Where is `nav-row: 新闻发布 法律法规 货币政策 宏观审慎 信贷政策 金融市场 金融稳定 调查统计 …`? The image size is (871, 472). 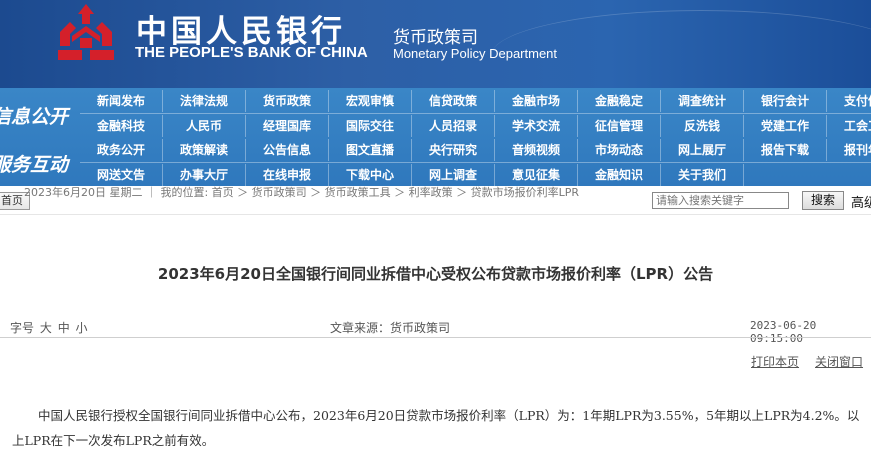 nav-row: 新闻发布 法律法规 货币政策 宏观审慎 信贷政策 金融市场 金融稳定 调查统计 … is located at coordinates (475, 101).